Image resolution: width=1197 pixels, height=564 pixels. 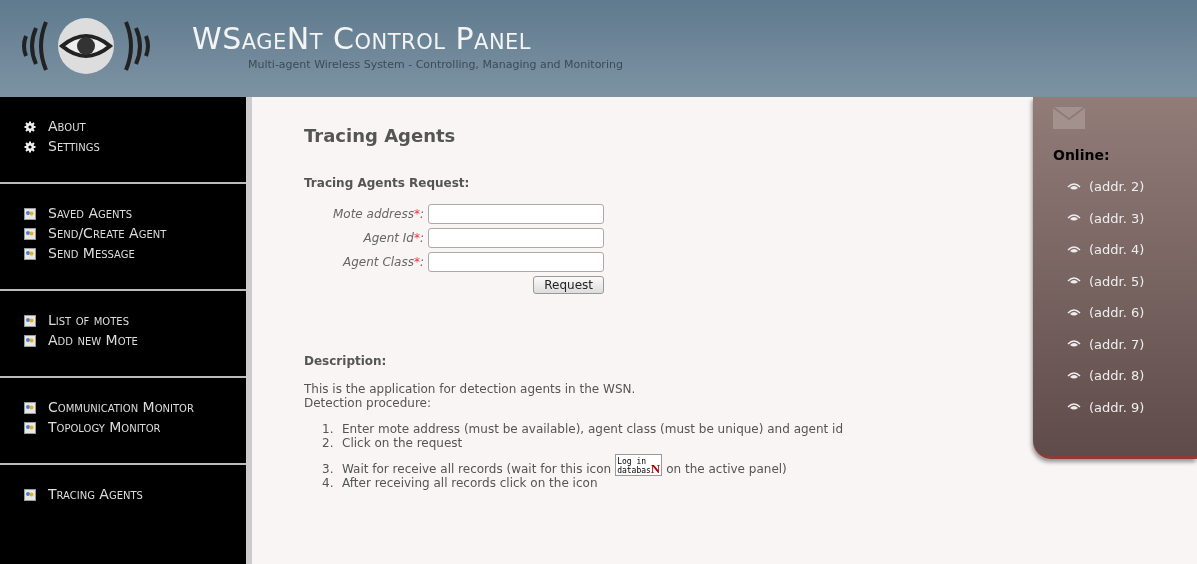 What do you see at coordinates (328, 429) in the screenshot?
I see `step-number: 1.` at bounding box center [328, 429].